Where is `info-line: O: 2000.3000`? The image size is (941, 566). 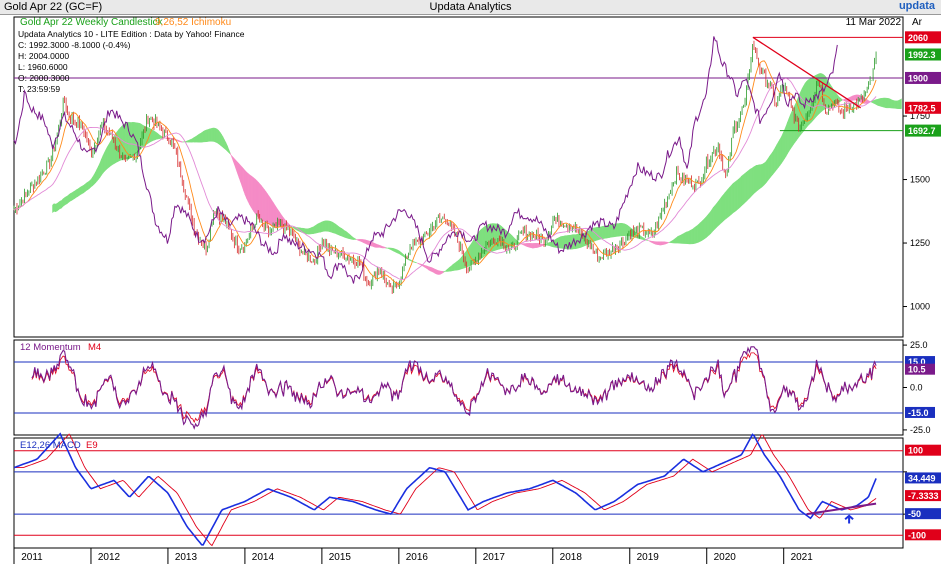 info-line: O: 2000.3000 is located at coordinates (44, 78).